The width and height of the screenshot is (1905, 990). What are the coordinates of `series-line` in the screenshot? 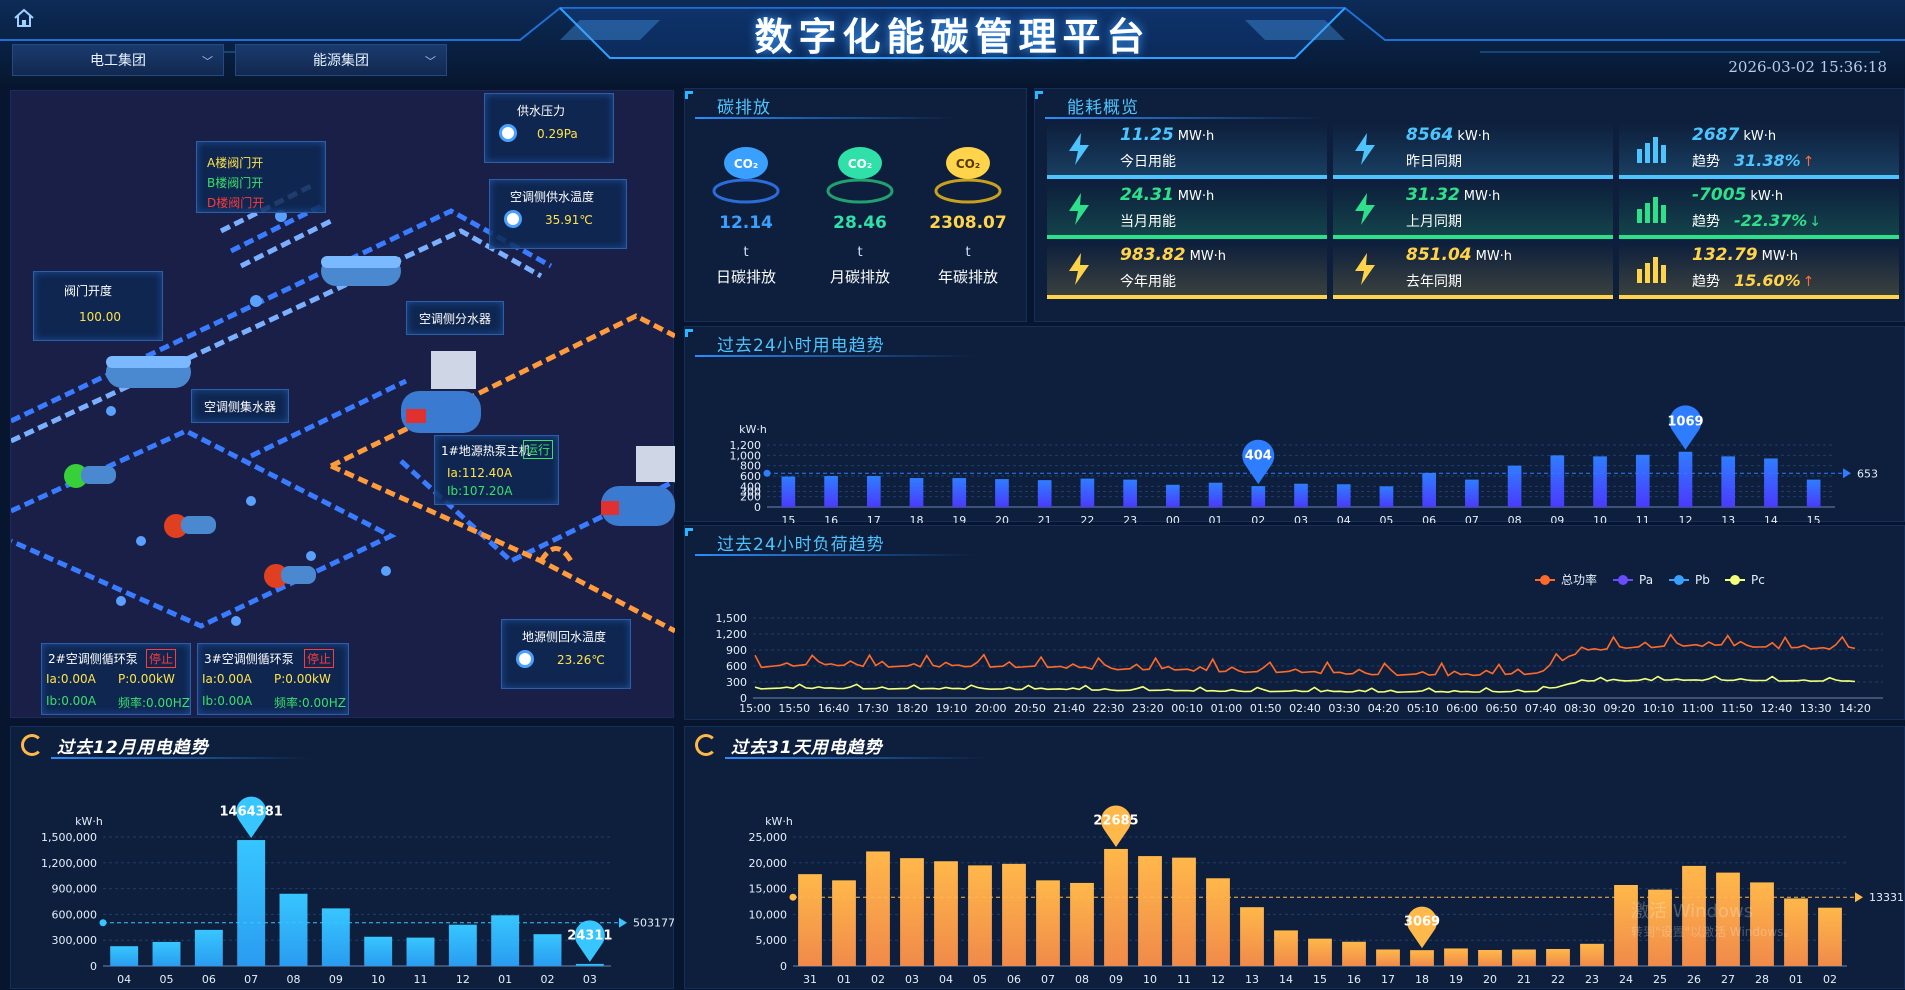 It's located at (1305, 684).